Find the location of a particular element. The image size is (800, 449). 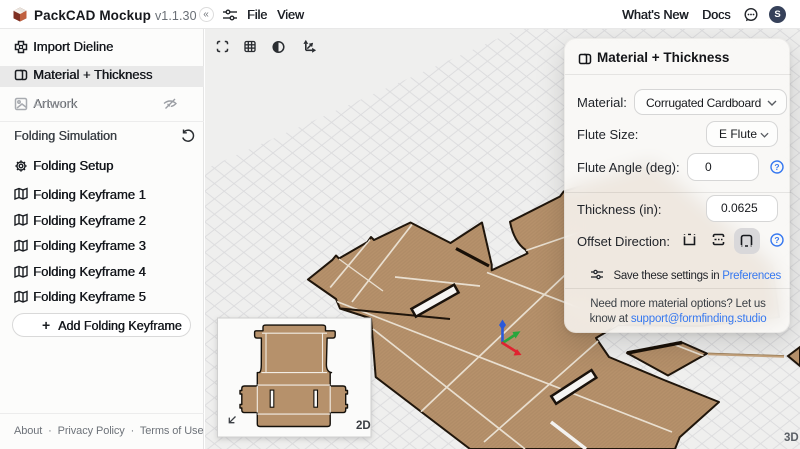

svg-text: 3D is located at coordinates (791, 438).